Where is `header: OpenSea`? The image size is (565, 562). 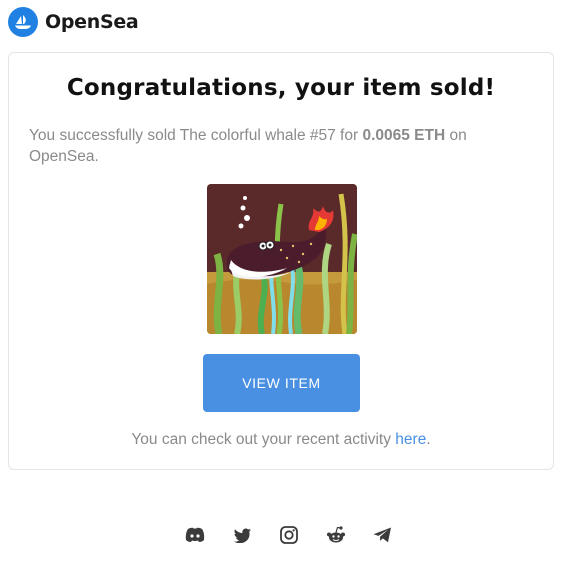
header: OpenSea is located at coordinates (73, 22).